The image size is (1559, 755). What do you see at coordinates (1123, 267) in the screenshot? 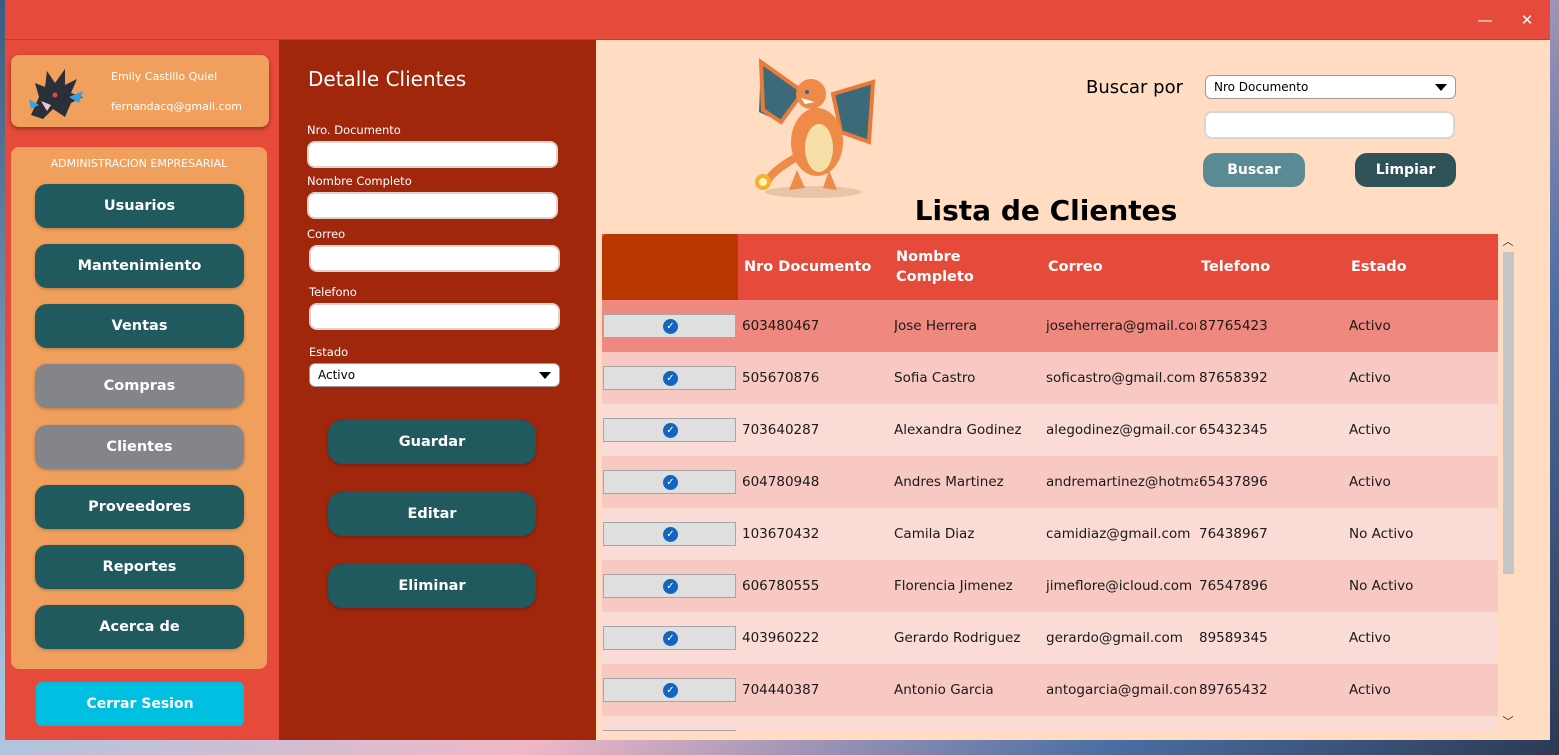
I see `col-correo: Correo` at bounding box center [1123, 267].